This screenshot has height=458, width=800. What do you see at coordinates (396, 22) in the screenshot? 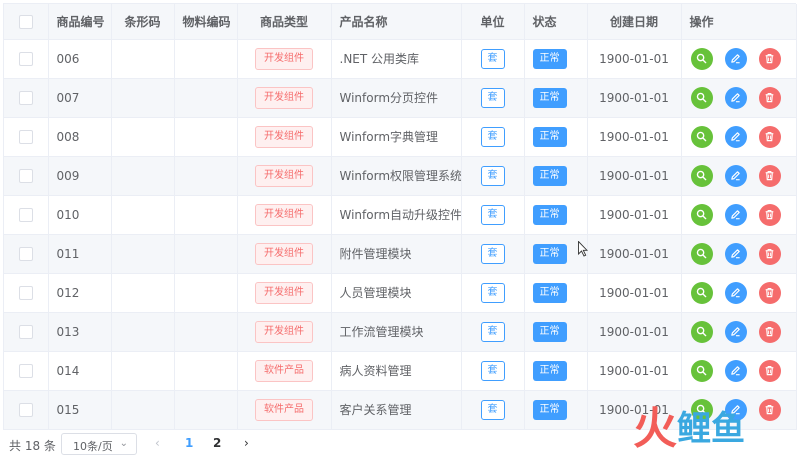
I see `column-header-product-name: 产品名称` at bounding box center [396, 22].